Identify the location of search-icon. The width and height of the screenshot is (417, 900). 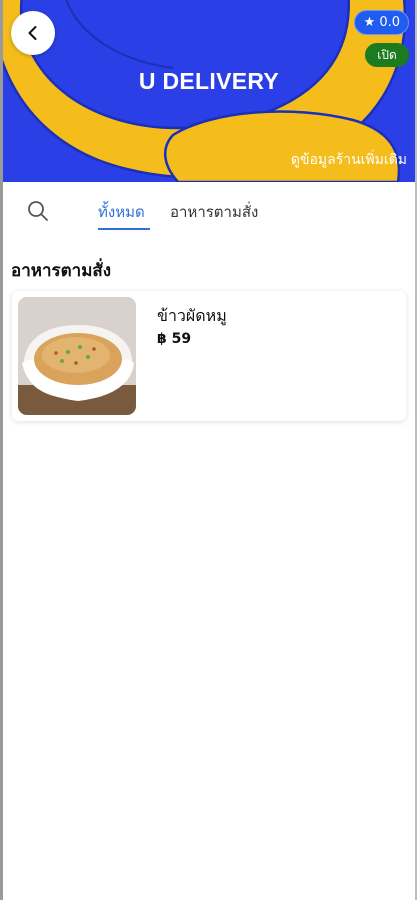
(38, 211).